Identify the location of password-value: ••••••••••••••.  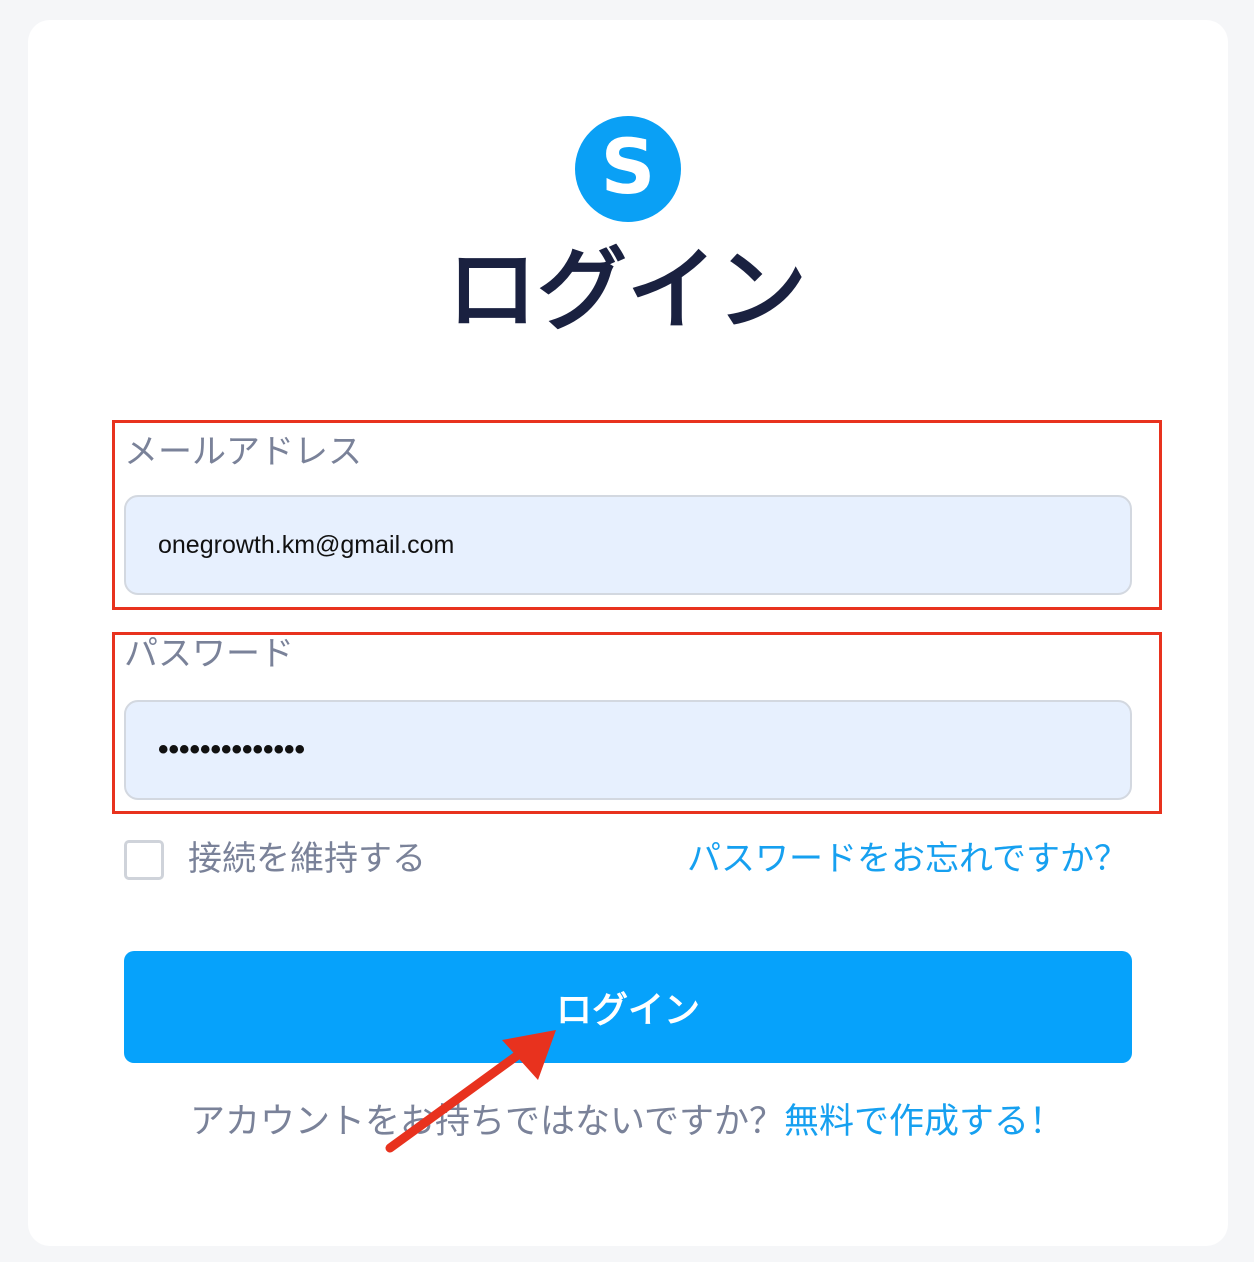
(232, 749).